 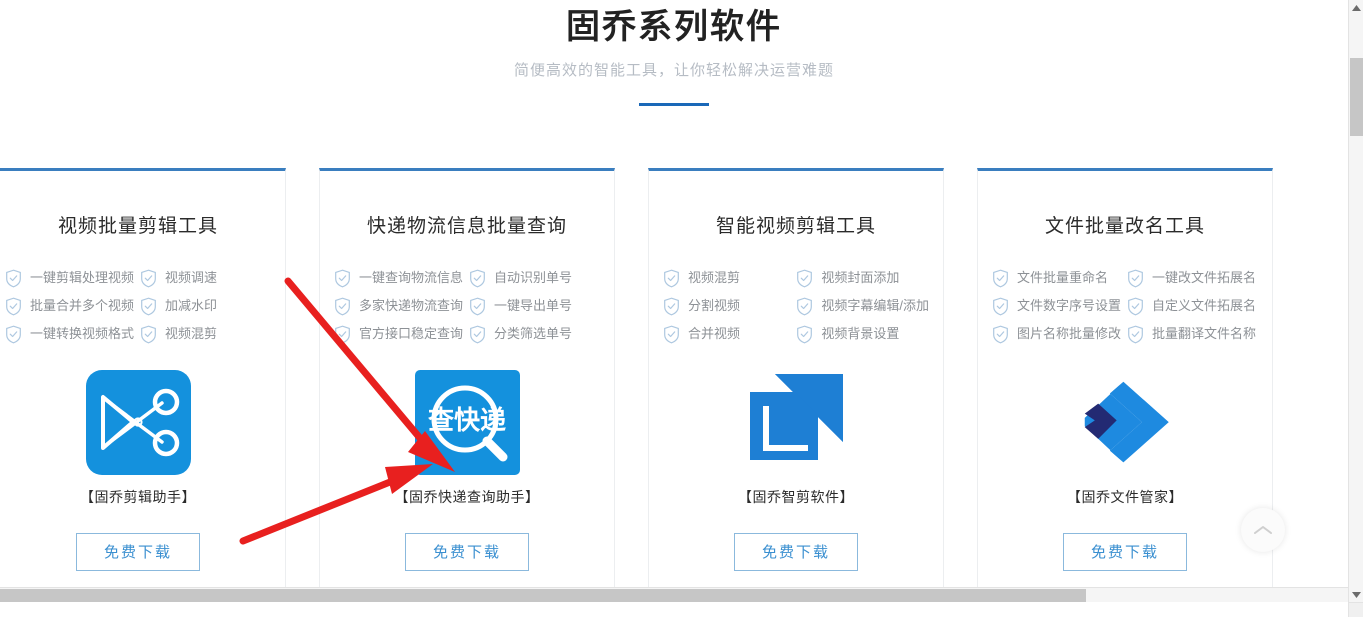 I want to click on feature-item: 一键导出单号, so click(x=534, y=306).